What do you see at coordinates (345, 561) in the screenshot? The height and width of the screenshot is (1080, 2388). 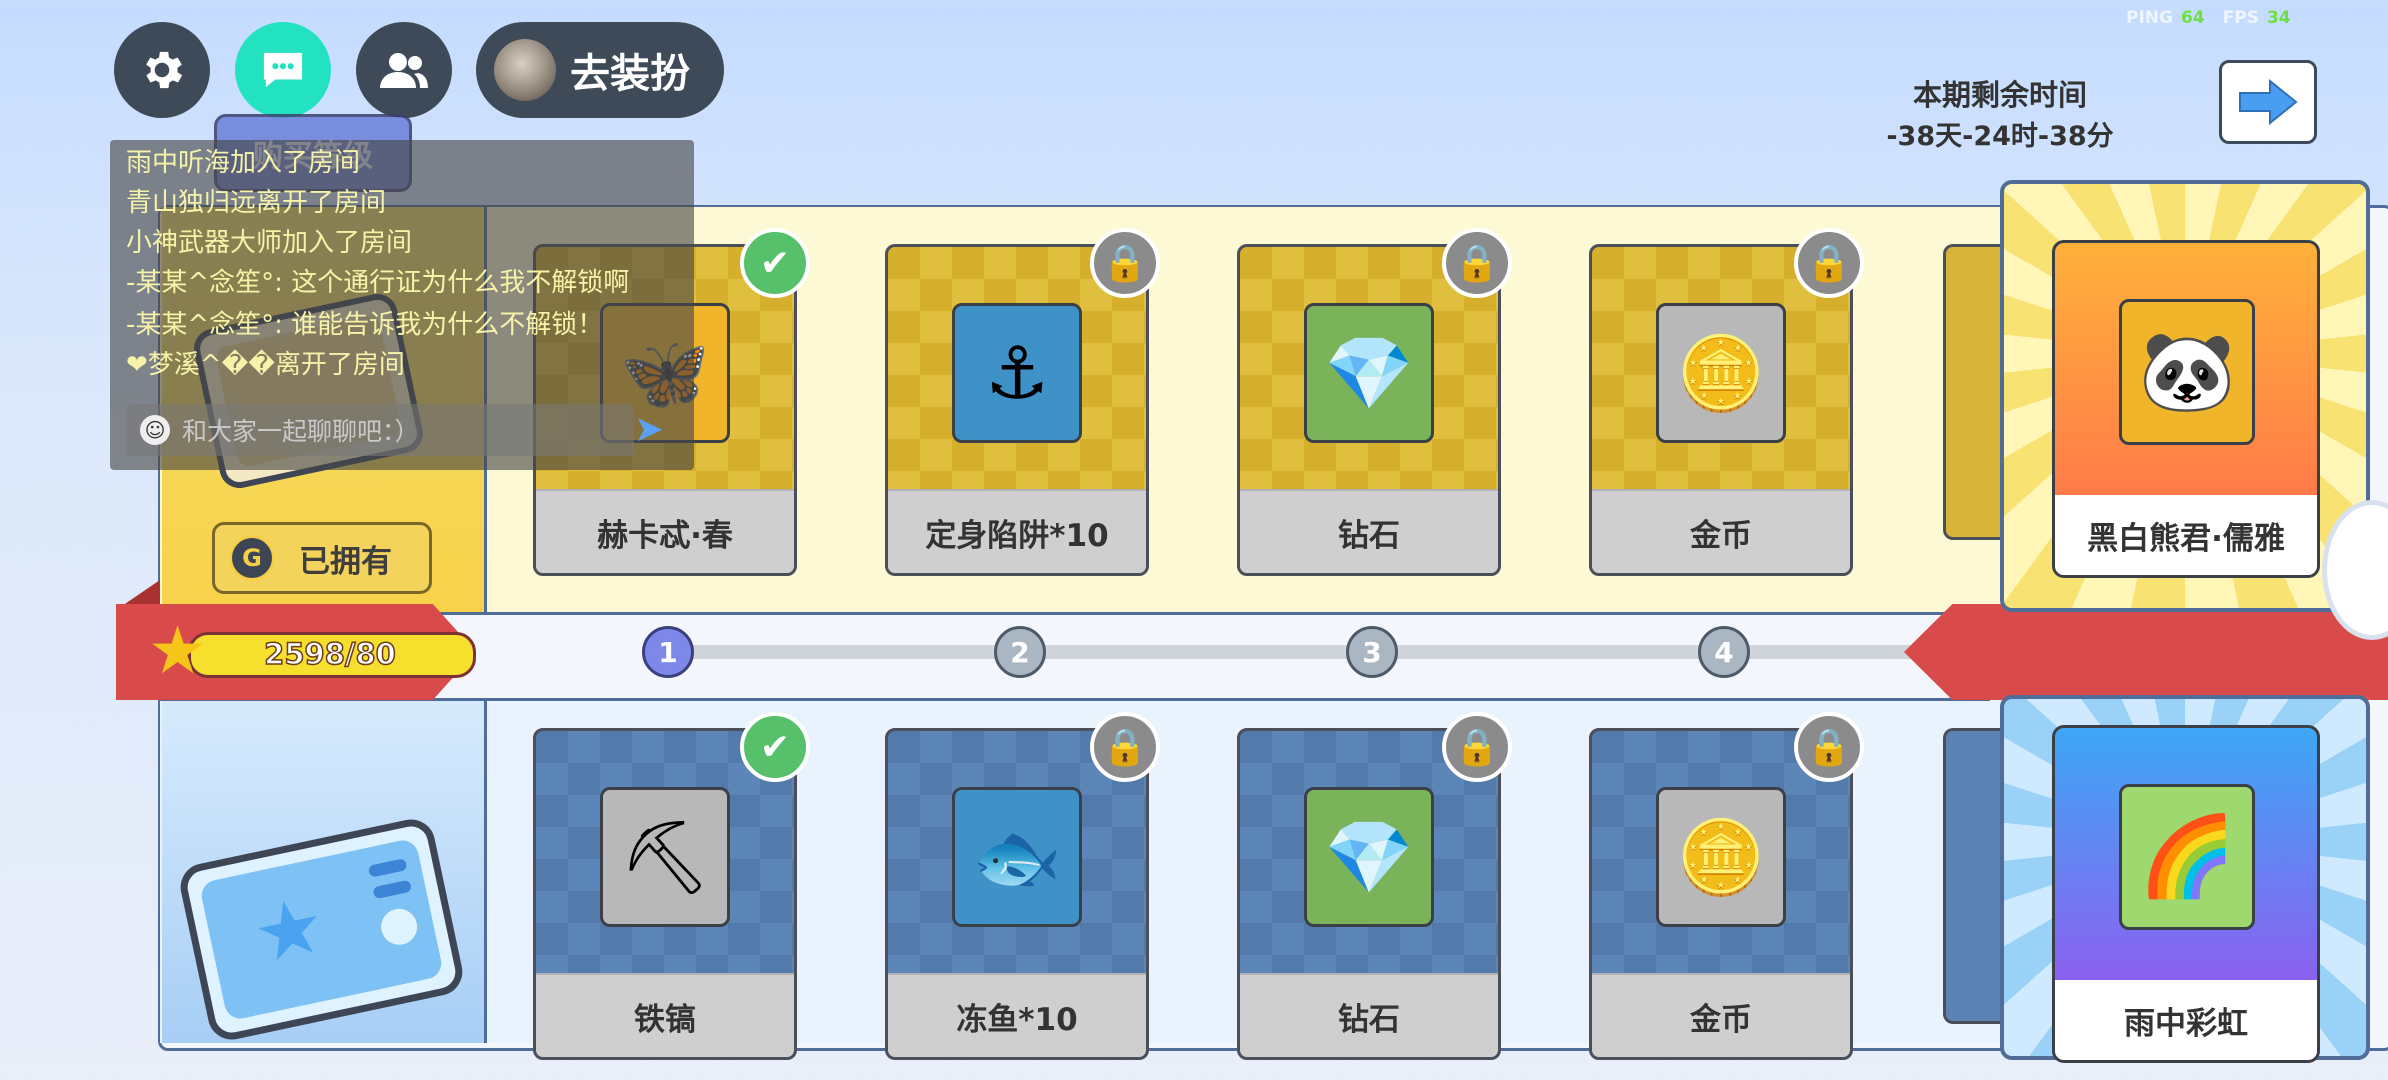 I see `owned-label: 已拥有` at bounding box center [345, 561].